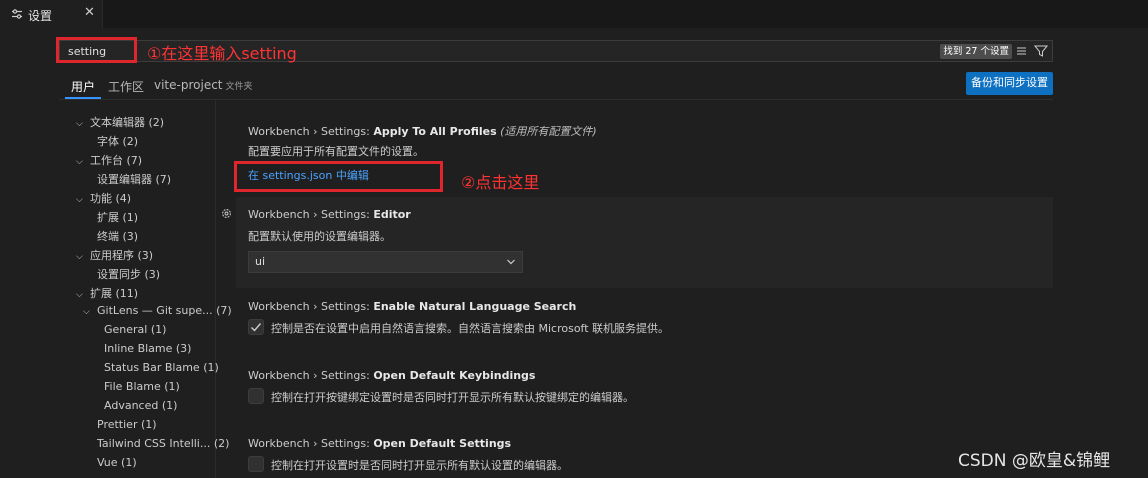  What do you see at coordinates (117, 141) in the screenshot?
I see `toc-item-font: 字体 (2)` at bounding box center [117, 141].